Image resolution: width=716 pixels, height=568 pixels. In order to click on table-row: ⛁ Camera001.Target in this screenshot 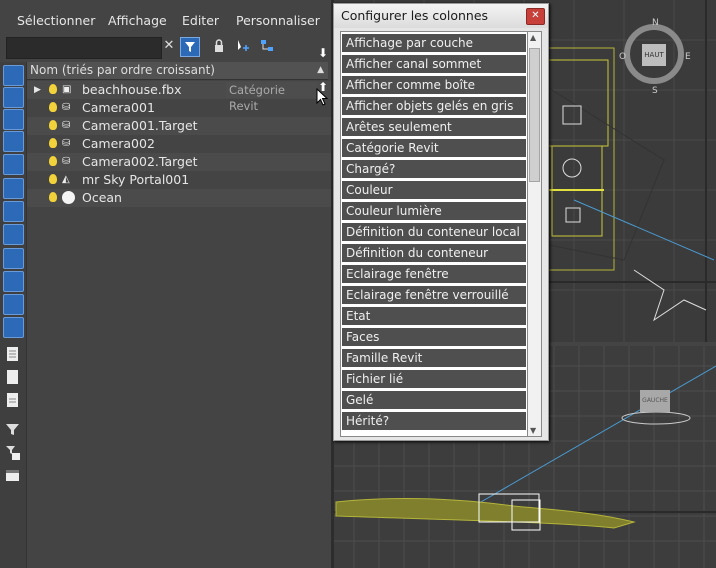, I will do `click(179, 126)`.